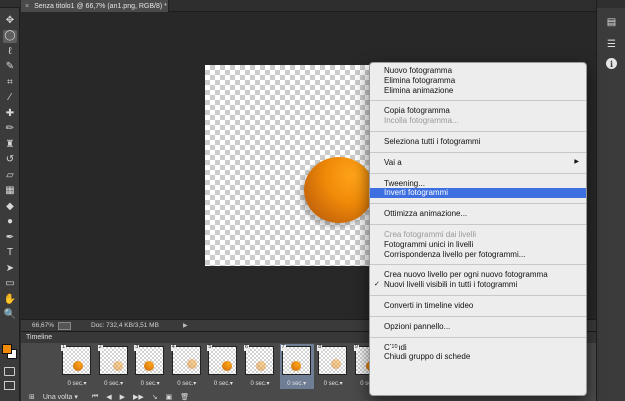 This screenshot has height=401, width=625. I want to click on blur-tool-icon: ◆, so click(10, 206).